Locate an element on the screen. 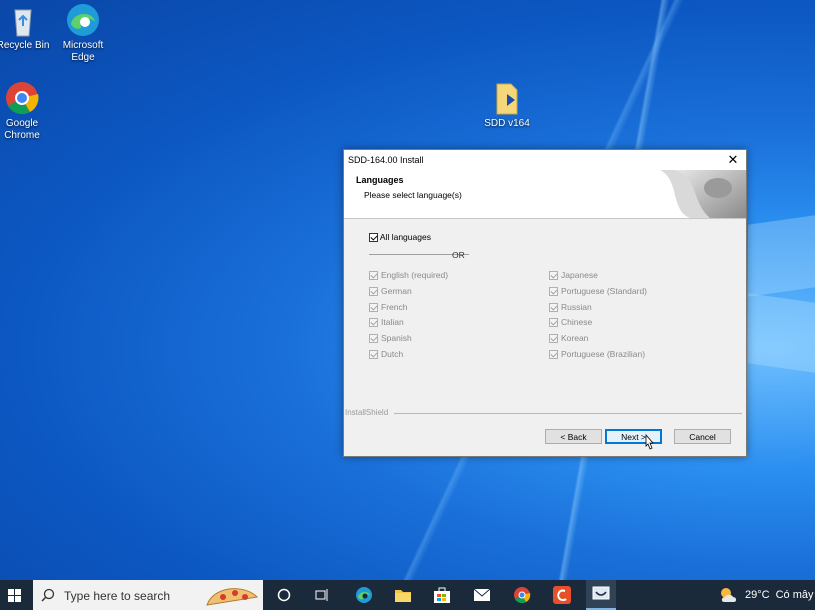 The width and height of the screenshot is (815, 610). language-option: German is located at coordinates (390, 291).